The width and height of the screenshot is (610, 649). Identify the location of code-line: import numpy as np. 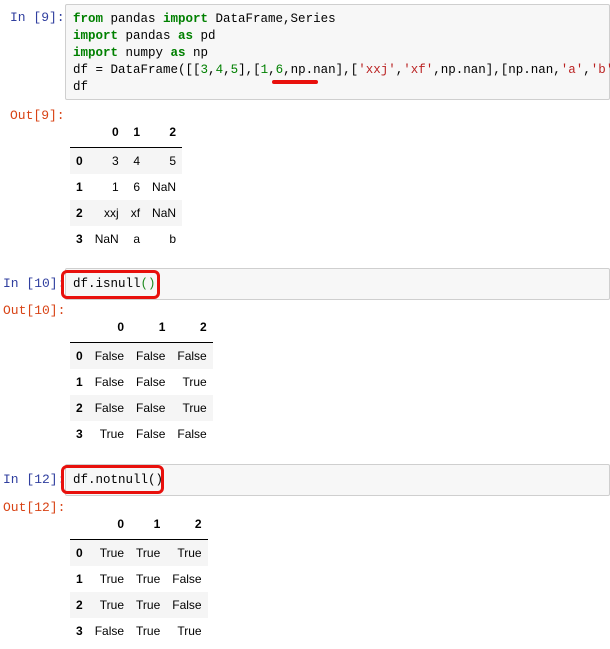
(141, 53).